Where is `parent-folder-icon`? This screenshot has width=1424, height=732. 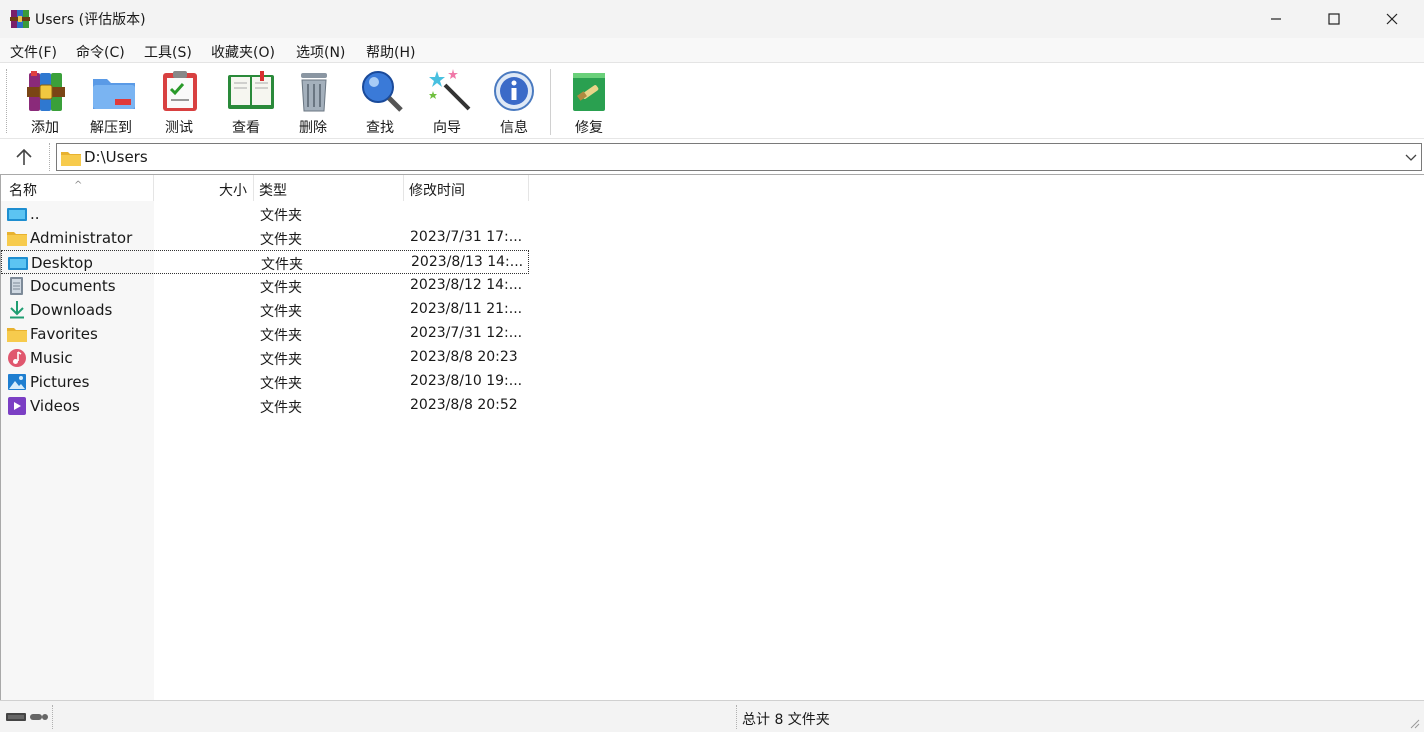
parent-folder-icon is located at coordinates (17, 214).